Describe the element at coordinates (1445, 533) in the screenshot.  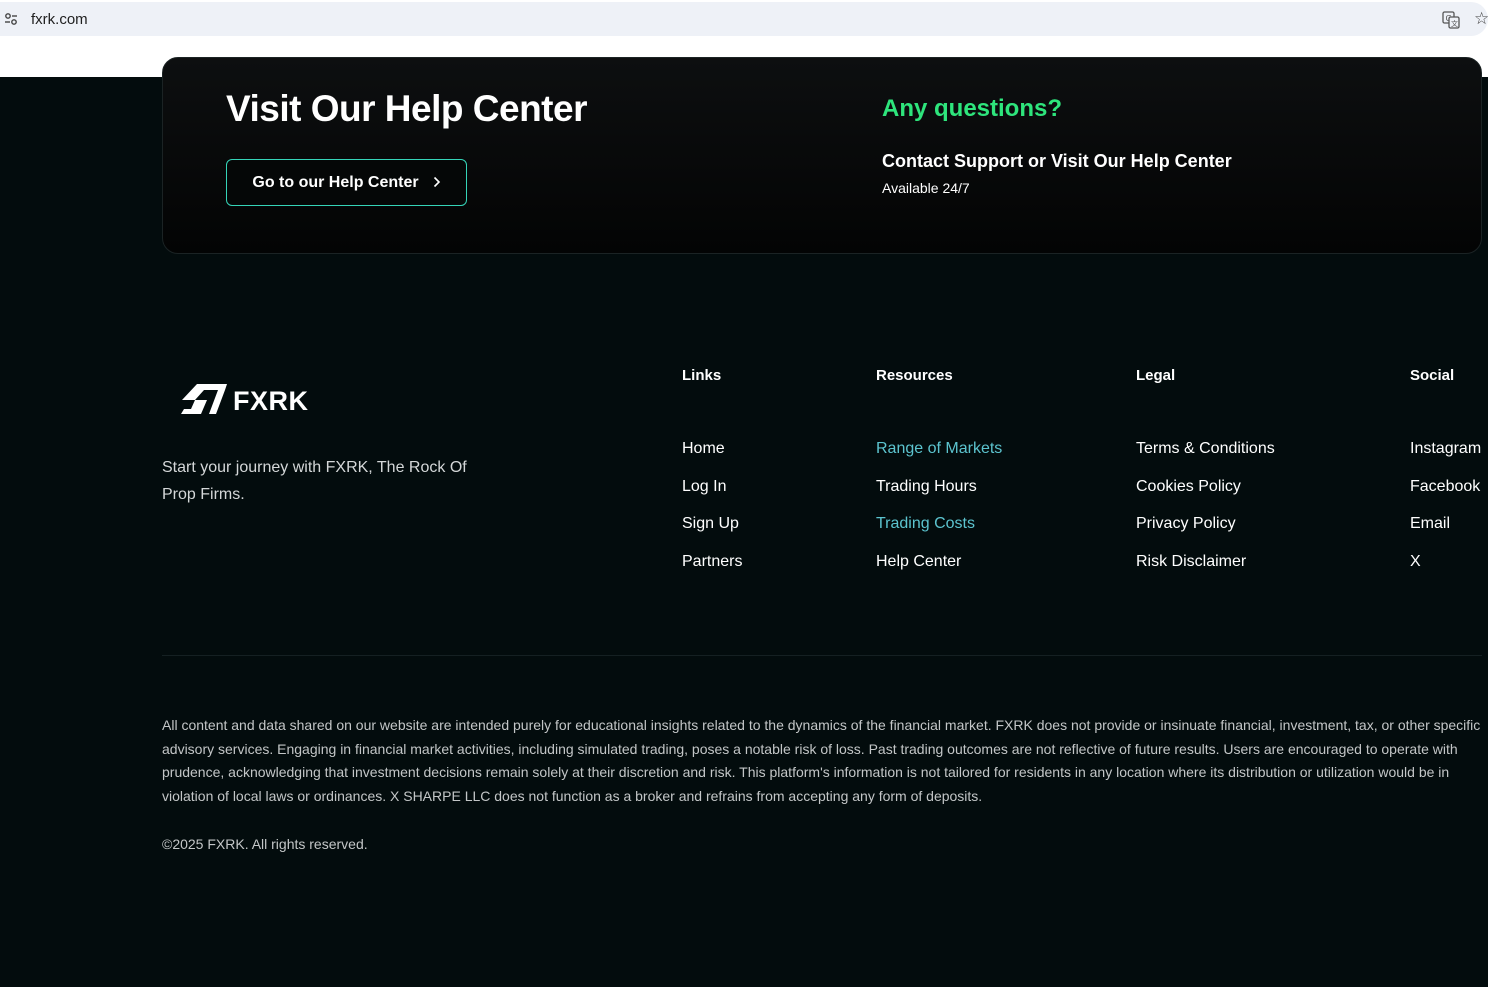
I see `footer-link-email: Email` at that location.